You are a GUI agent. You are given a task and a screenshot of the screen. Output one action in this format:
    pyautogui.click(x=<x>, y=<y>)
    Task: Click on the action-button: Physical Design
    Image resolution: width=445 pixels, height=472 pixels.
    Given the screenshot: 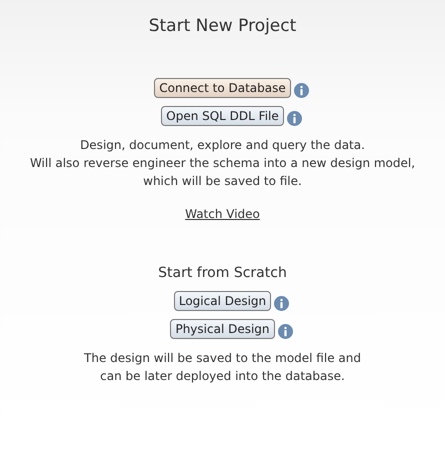 What is the action you would take?
    pyautogui.click(x=222, y=329)
    